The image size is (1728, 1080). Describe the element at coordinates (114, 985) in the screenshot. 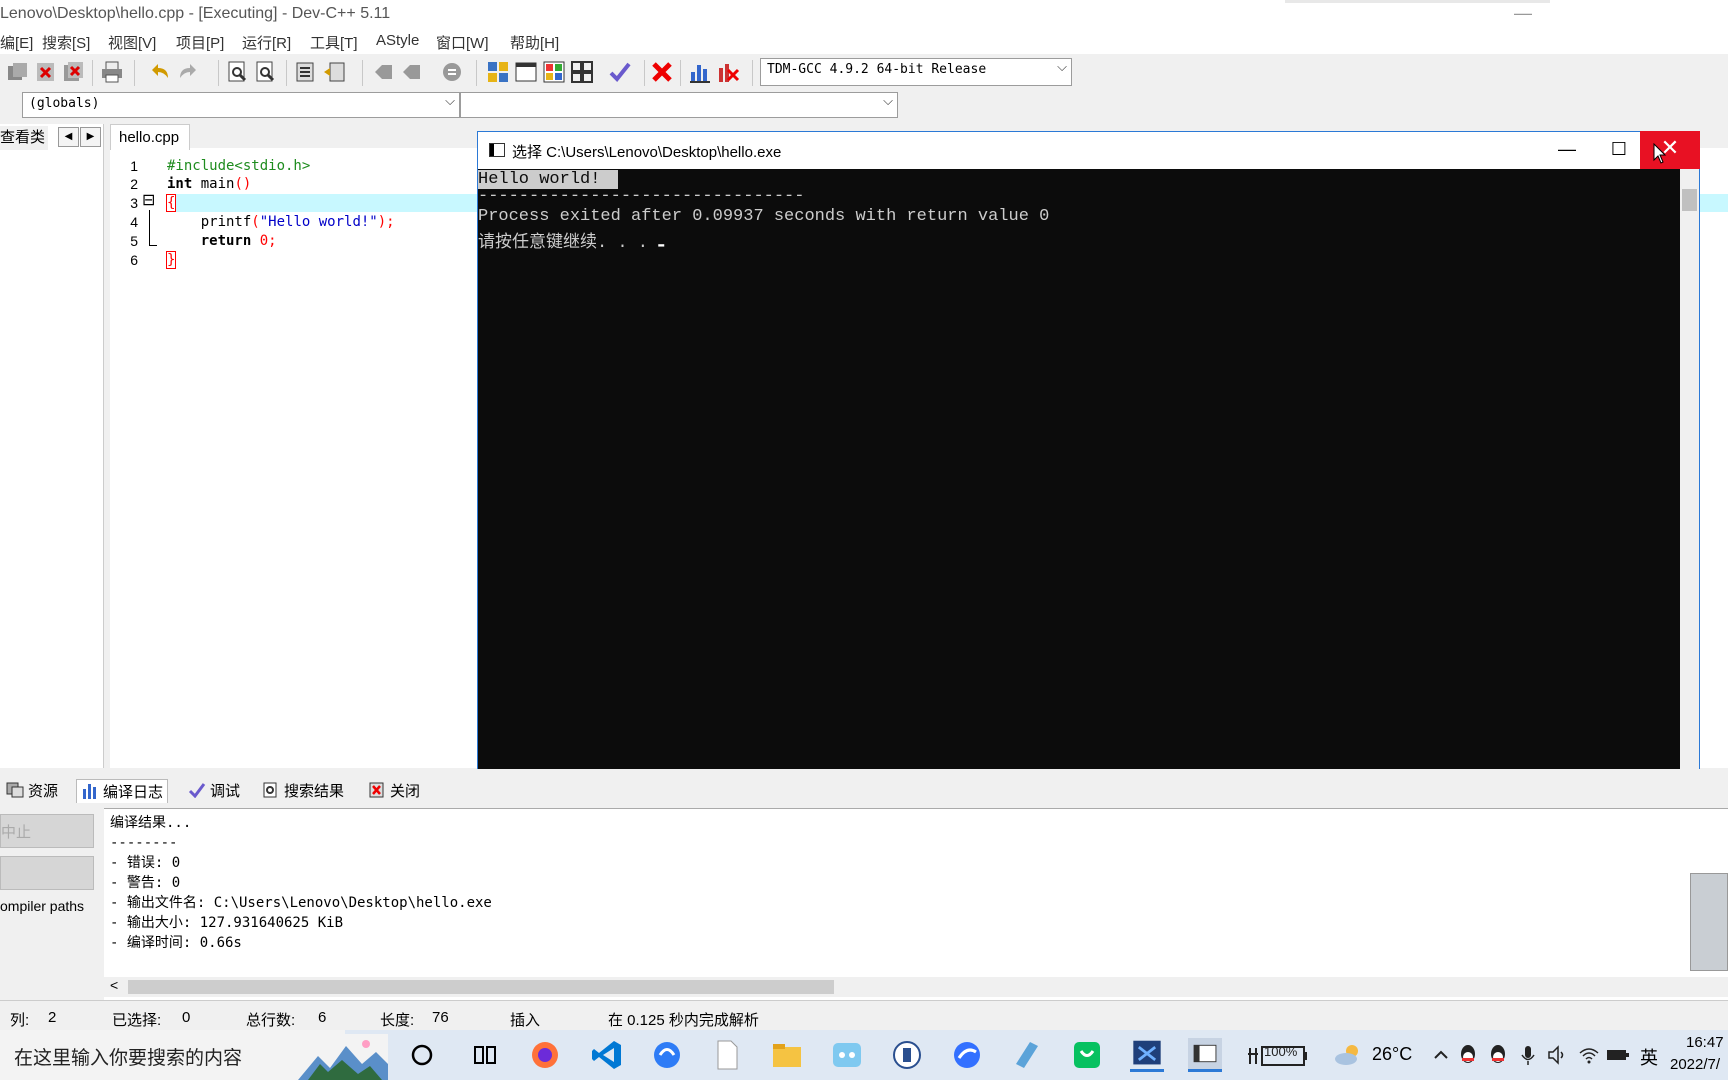

I see `scroll-left-icon: <` at that location.